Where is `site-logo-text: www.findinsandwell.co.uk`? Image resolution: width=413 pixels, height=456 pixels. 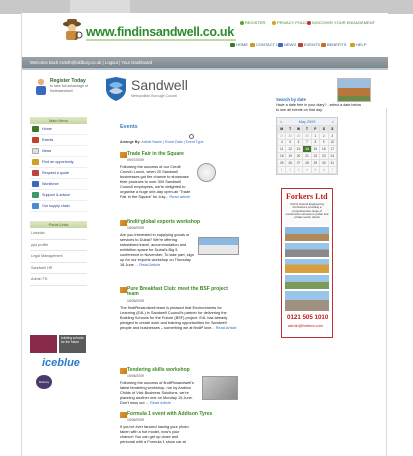
site-logo-text: www.findinsandwell.co.uk is located at coordinates (160, 32).